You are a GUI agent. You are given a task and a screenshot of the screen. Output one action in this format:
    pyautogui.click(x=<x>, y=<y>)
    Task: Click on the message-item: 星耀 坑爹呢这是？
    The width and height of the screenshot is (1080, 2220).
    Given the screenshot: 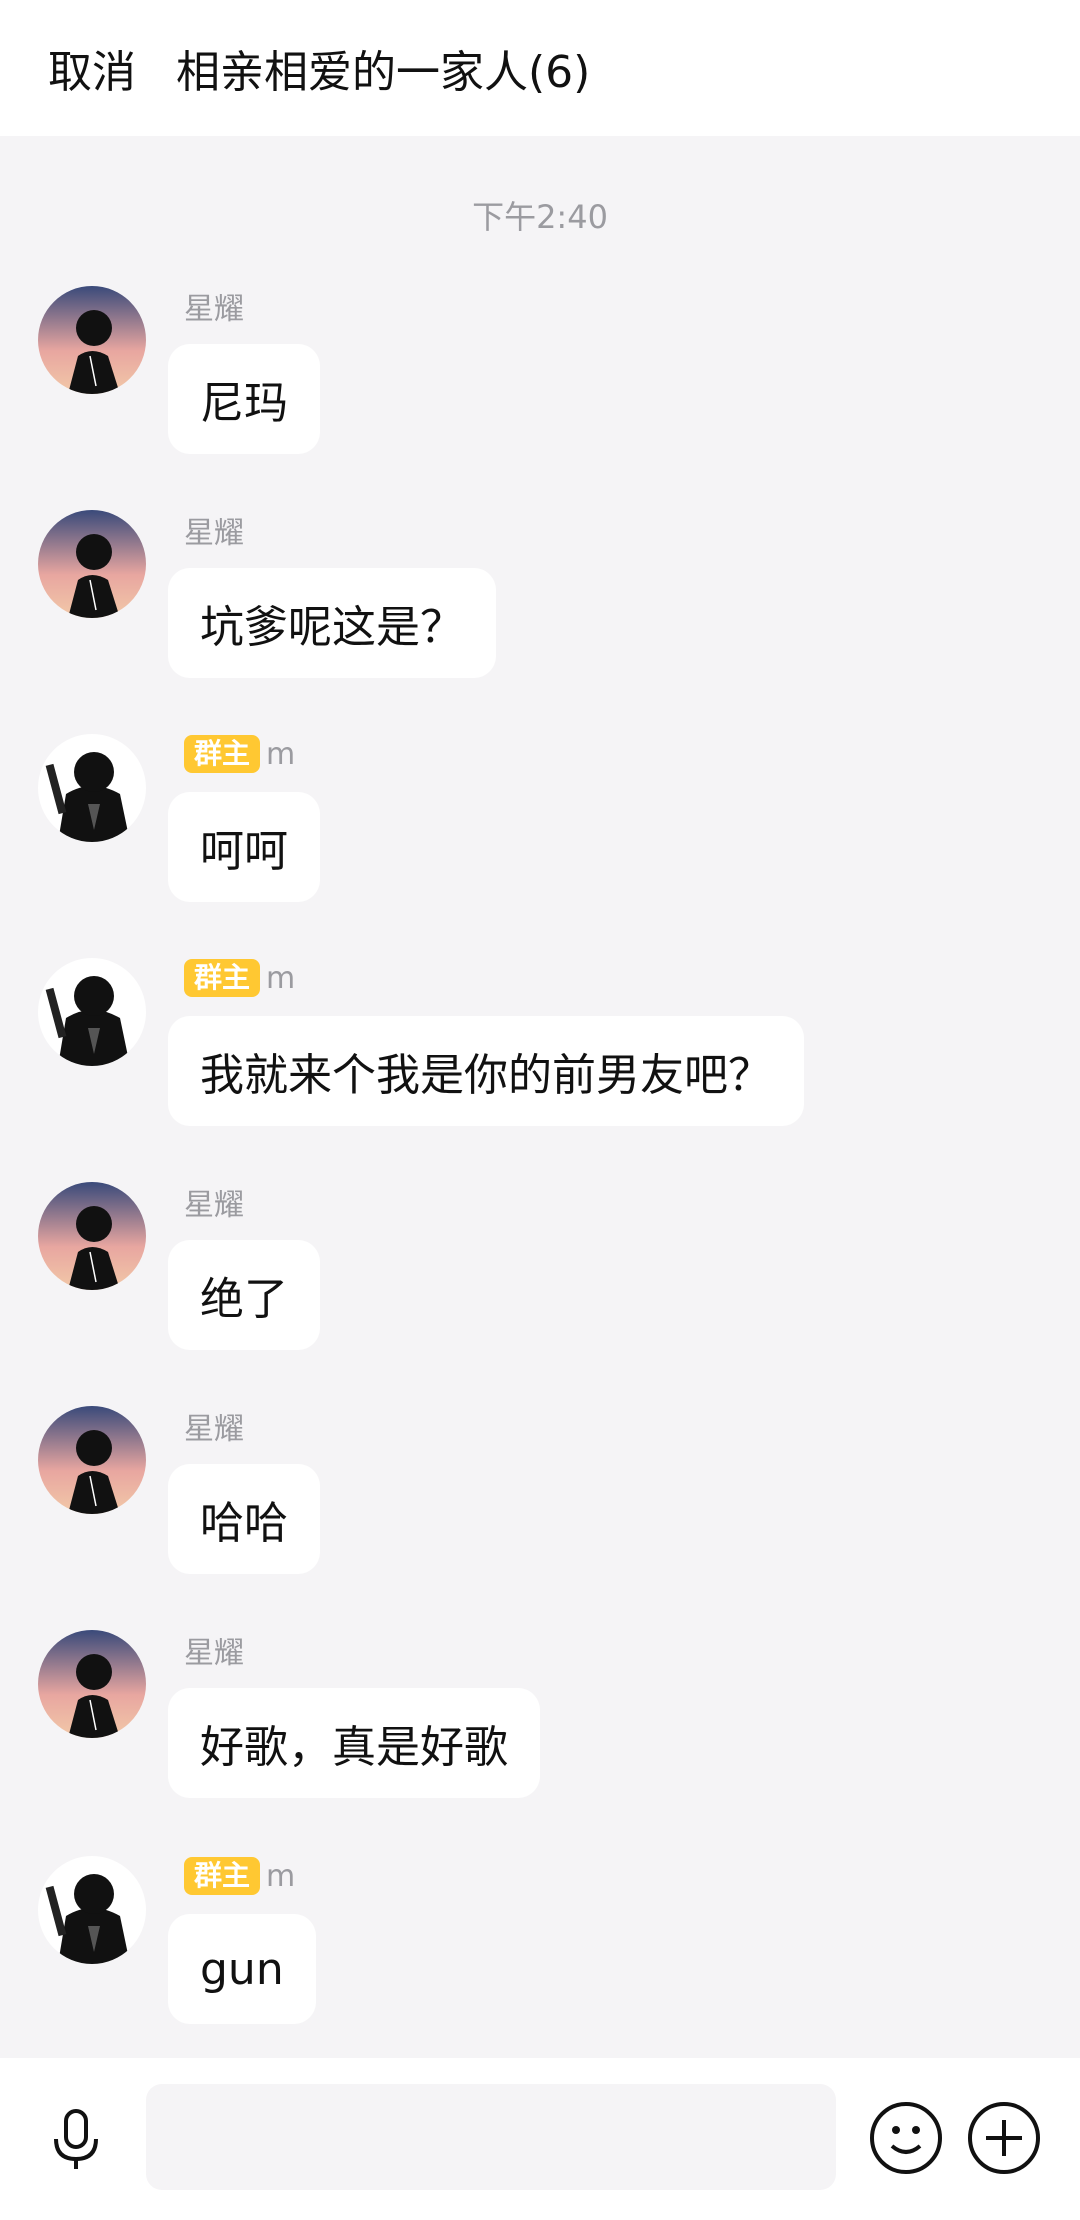 What is the action you would take?
    pyautogui.click(x=540, y=610)
    